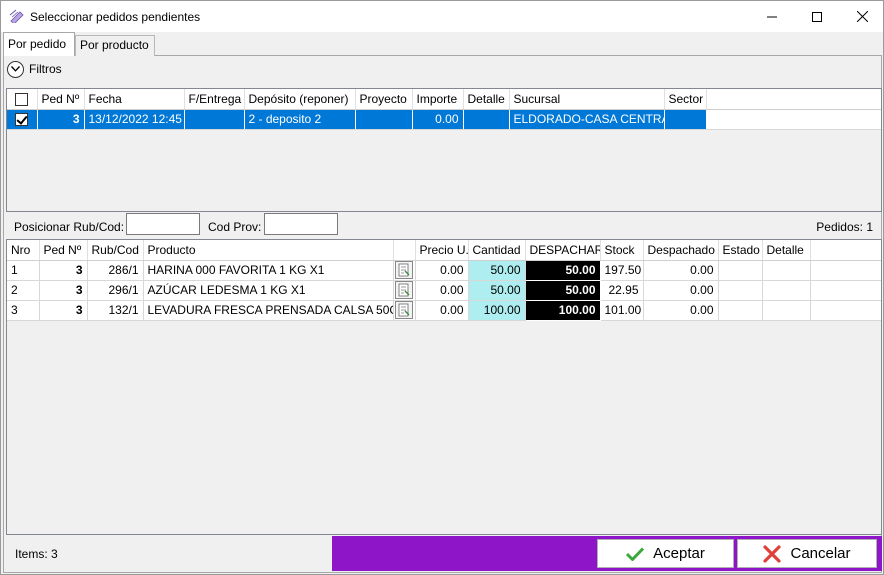 This screenshot has width=884, height=575. I want to click on cancel-button: Cancelar, so click(807, 553).